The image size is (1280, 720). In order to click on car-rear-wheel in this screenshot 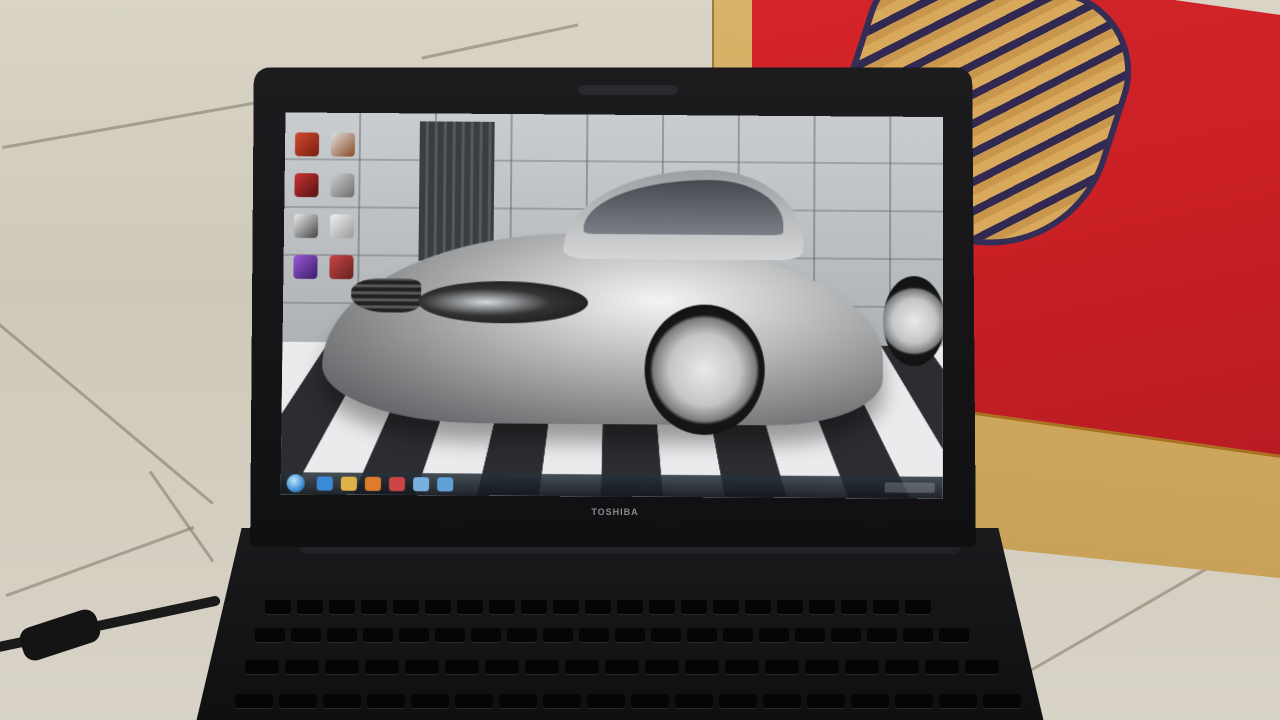, I will do `click(913, 321)`.